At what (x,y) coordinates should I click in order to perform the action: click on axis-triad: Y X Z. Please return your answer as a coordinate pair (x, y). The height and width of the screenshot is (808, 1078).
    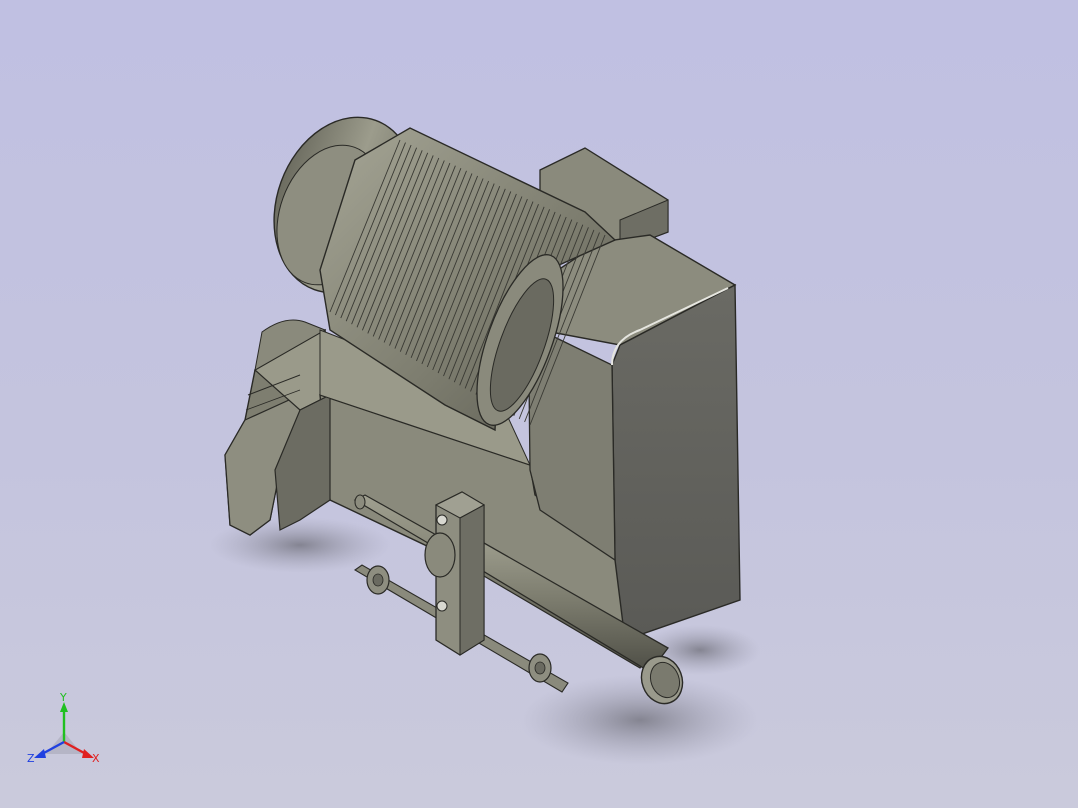
    Looking at the image, I should click on (63, 728).